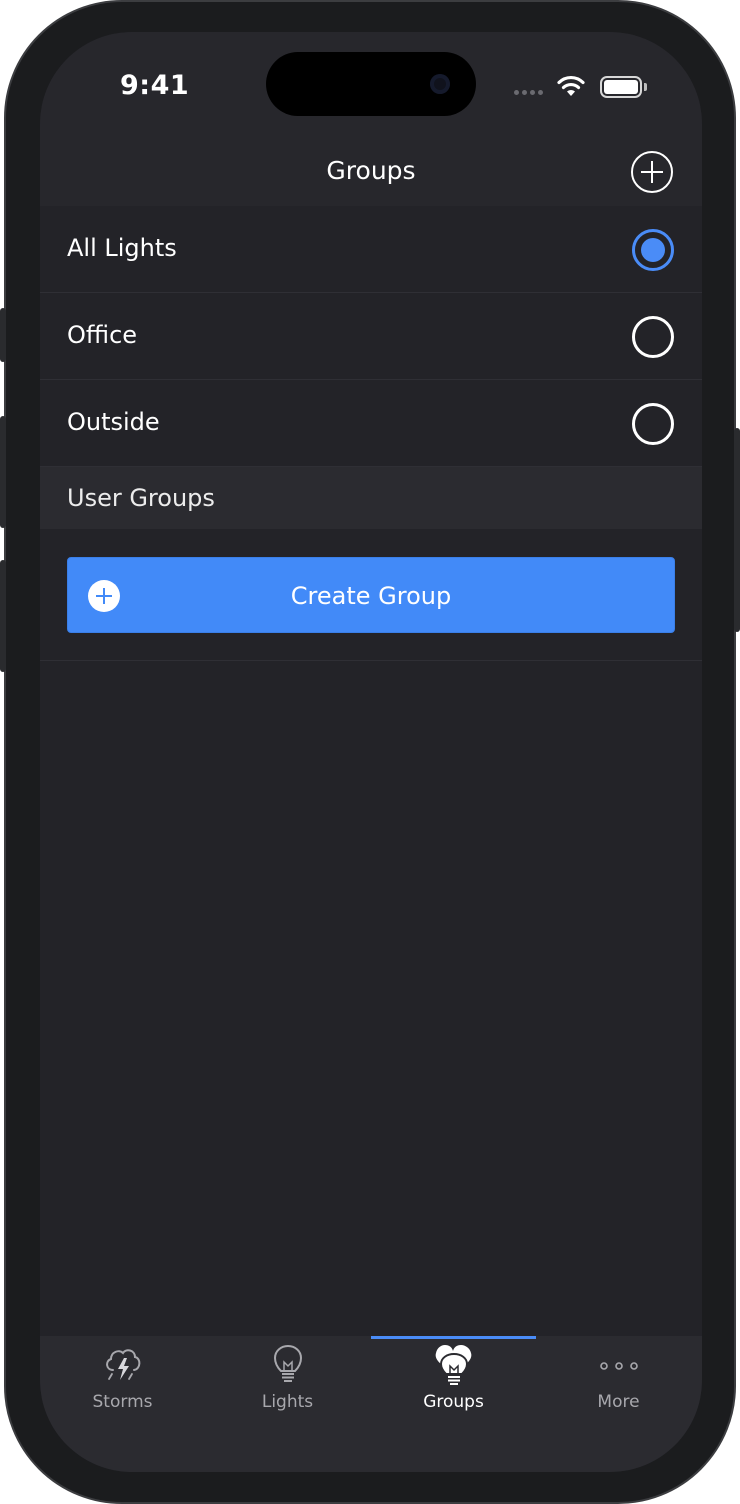  I want to click on tab-label: More, so click(618, 1402).